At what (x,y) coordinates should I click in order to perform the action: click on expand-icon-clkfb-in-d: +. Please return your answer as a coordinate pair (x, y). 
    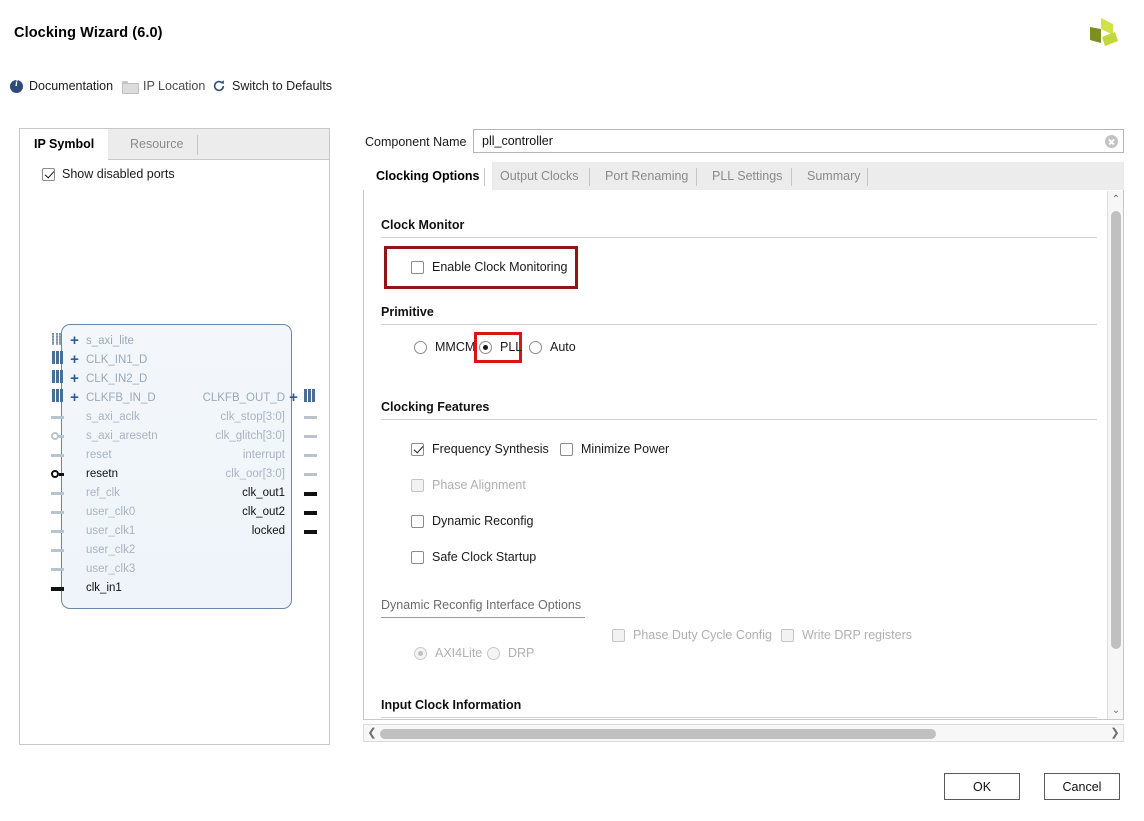
    Looking at the image, I should click on (74, 398).